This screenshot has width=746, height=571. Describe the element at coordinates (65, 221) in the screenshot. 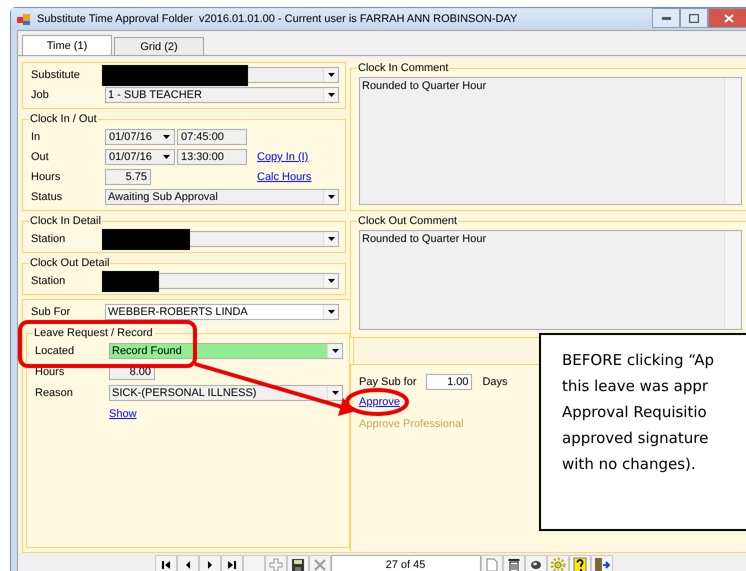

I see `group-title: Clock In Detail` at that location.